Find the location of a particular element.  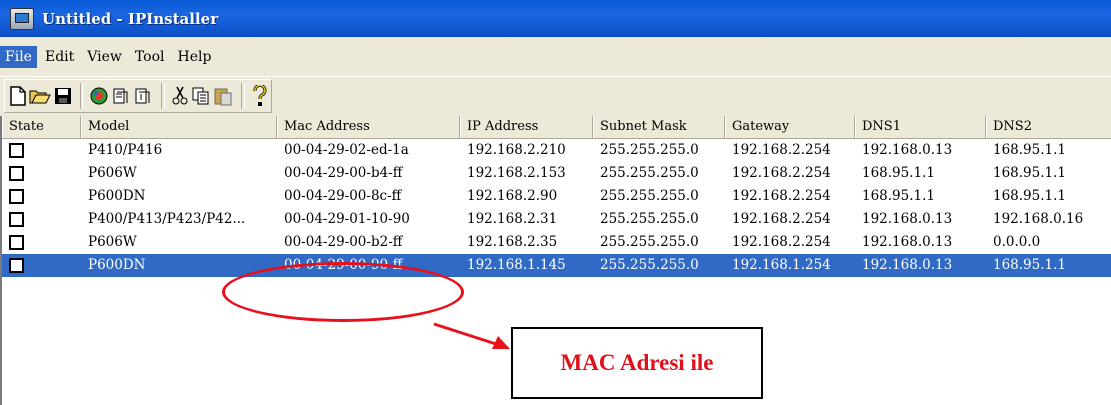

app-icon is located at coordinates (22, 18).